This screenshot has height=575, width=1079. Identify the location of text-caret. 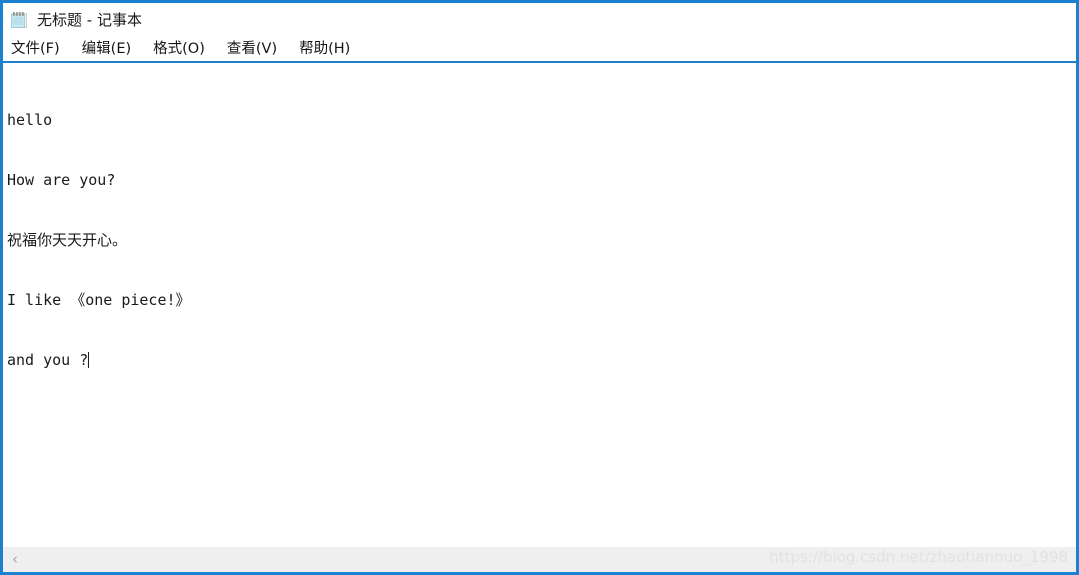
(89, 360).